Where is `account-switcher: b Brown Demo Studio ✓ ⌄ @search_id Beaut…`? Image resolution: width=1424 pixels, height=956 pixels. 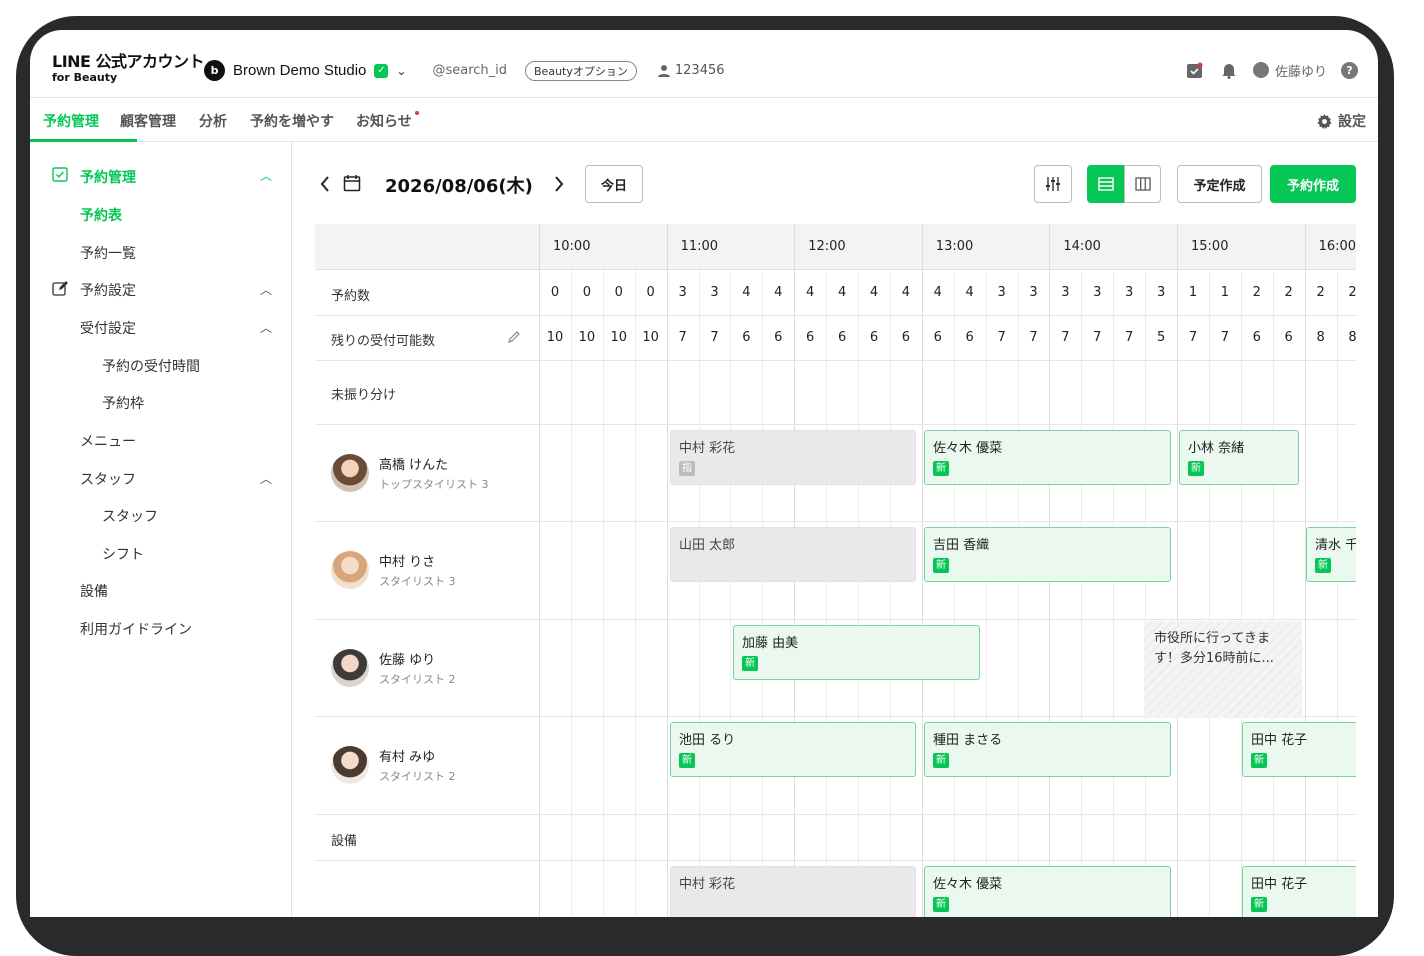 account-switcher: b Brown Demo Studio ✓ ⌄ @search_id Beaut… is located at coordinates (464, 70).